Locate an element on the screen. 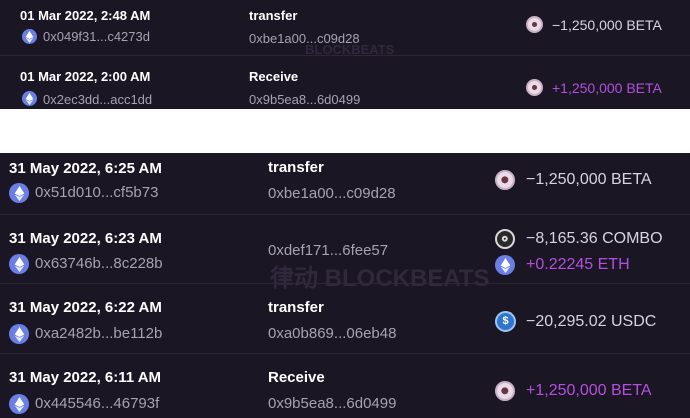 The image size is (690, 418). from-address: 0x445546...46793f is located at coordinates (97, 403).